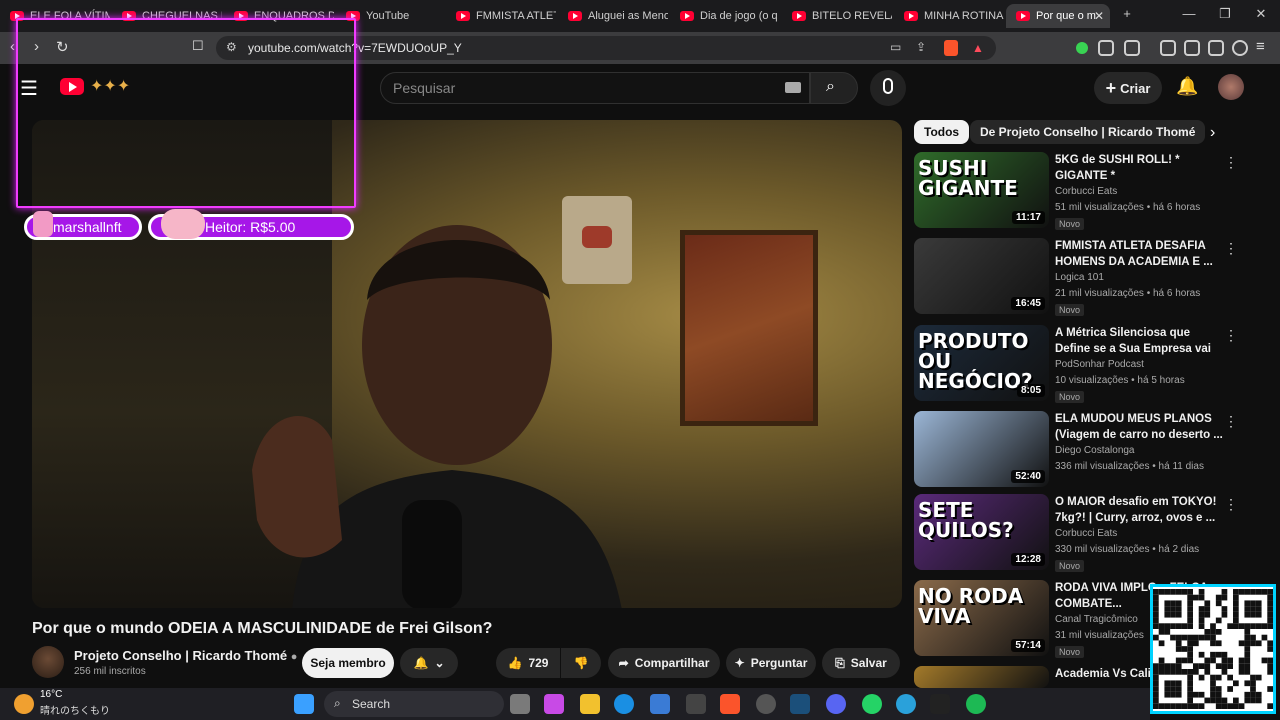 The height and width of the screenshot is (720, 1280). Describe the element at coordinates (581, 663) in the screenshot. I see `dislike-button: 👎` at that location.